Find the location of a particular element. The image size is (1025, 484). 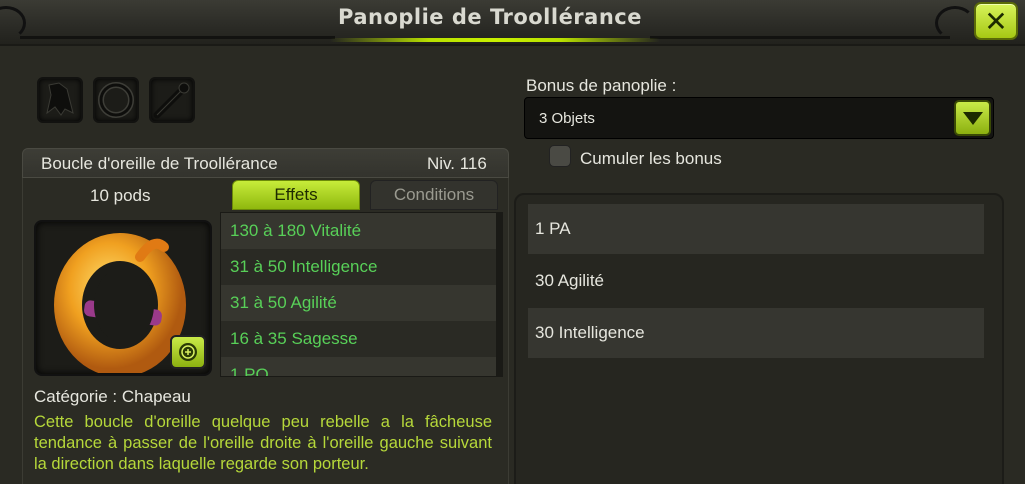

cumulate-bonus-checkbox is located at coordinates (560, 156).